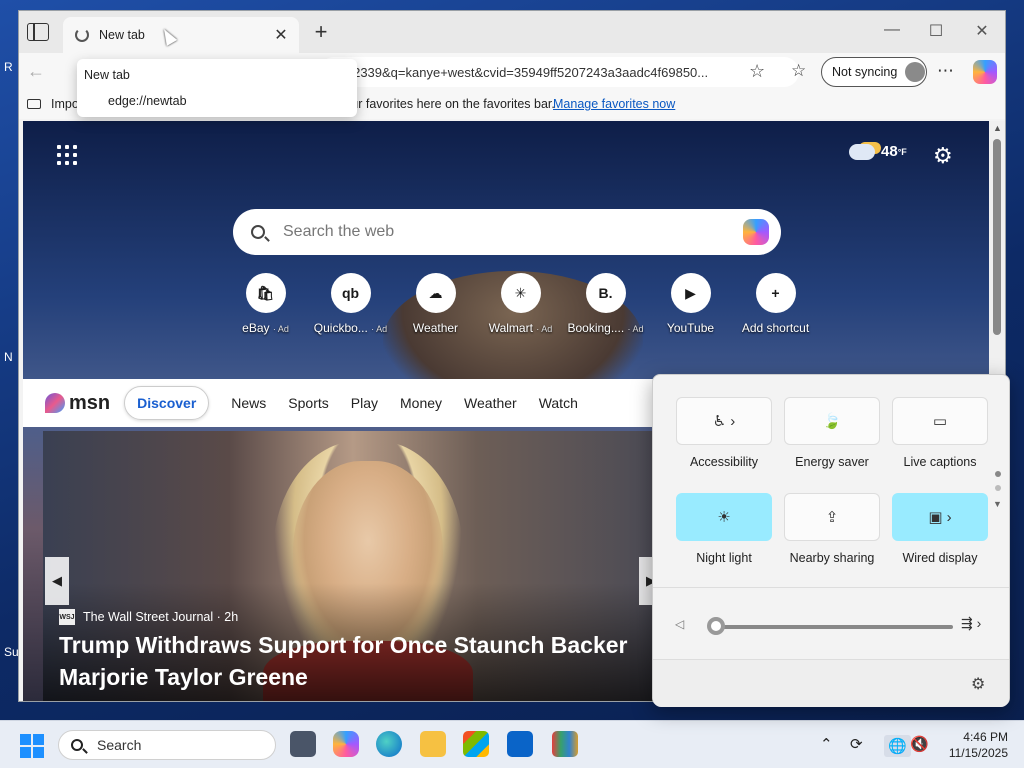 The height and width of the screenshot is (768, 1024). Describe the element at coordinates (690, 328) in the screenshot. I see `shortcut-label-text: YouTube` at that location.